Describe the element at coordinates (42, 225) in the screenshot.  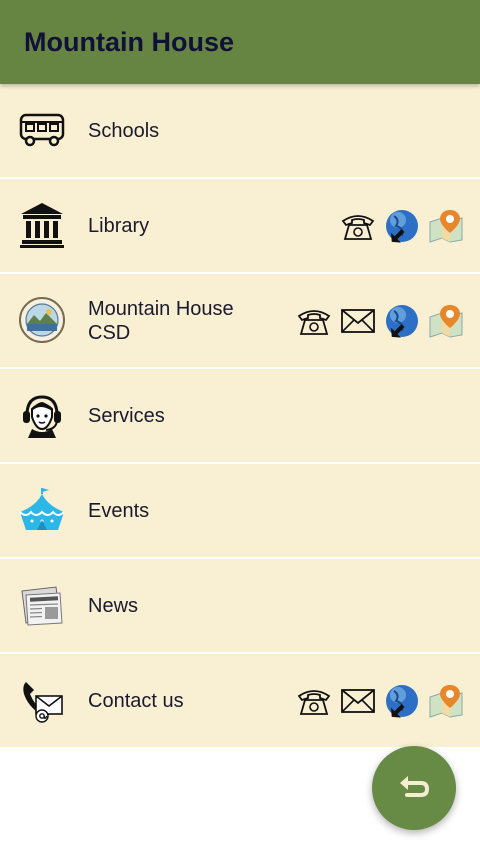
I see `library-building-icon` at that location.